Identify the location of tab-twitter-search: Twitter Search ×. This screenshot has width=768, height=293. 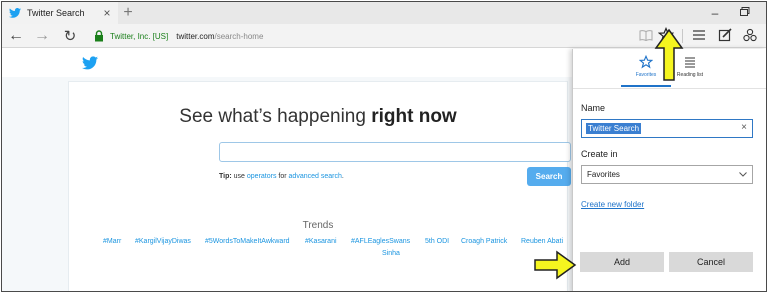
(60, 13).